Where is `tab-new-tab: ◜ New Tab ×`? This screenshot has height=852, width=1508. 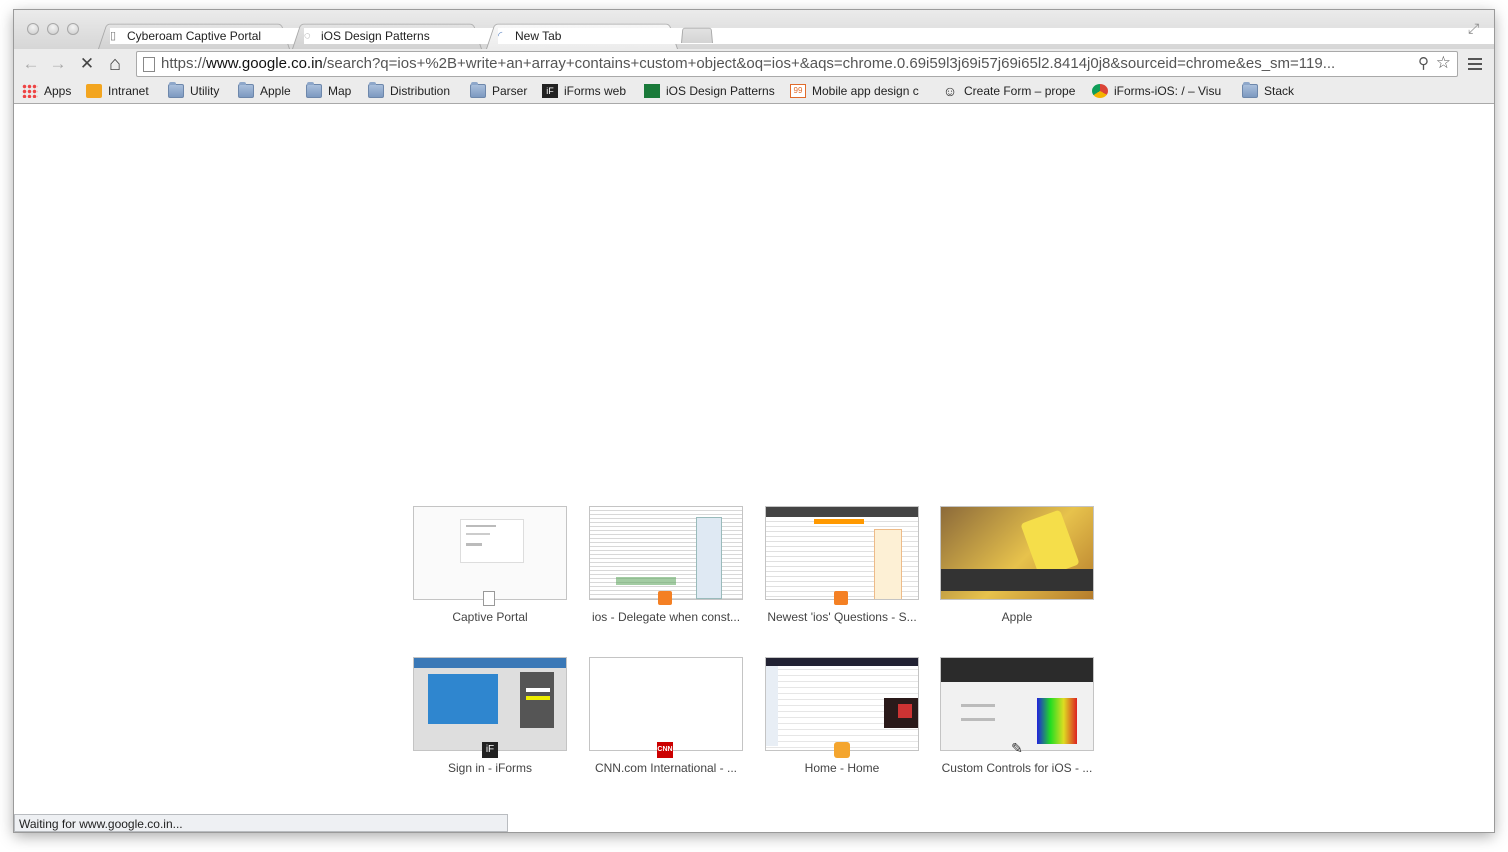 tab-new-tab: ◜ New Tab × is located at coordinates (990, 35).